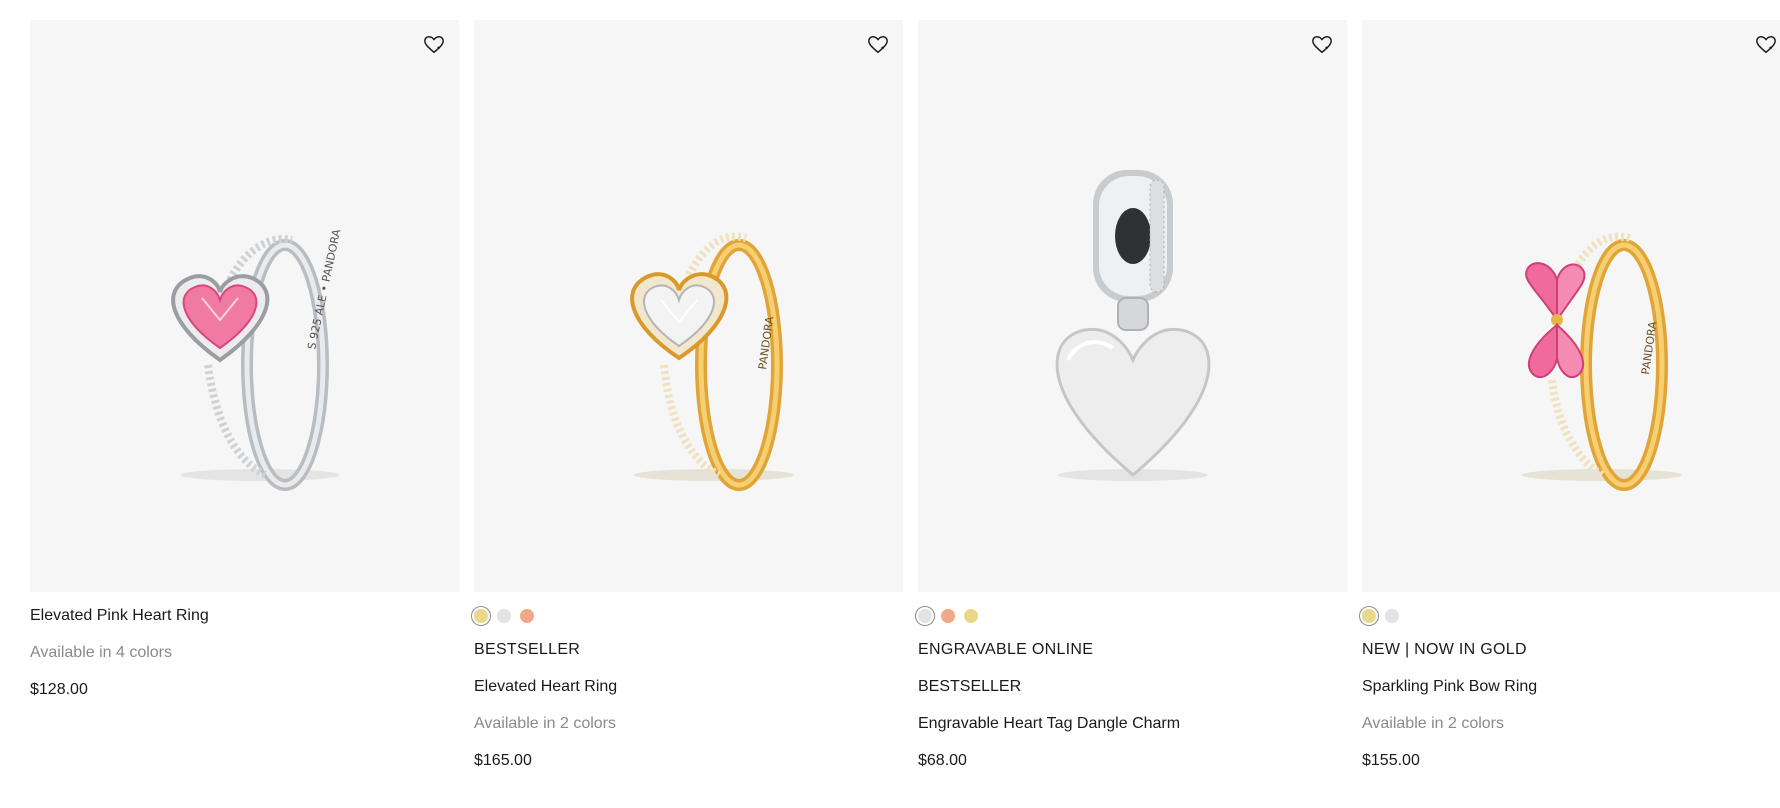  Describe the element at coordinates (712, 361) in the screenshot. I see `gold-clear-heart-ring-image: PANDORA` at that location.